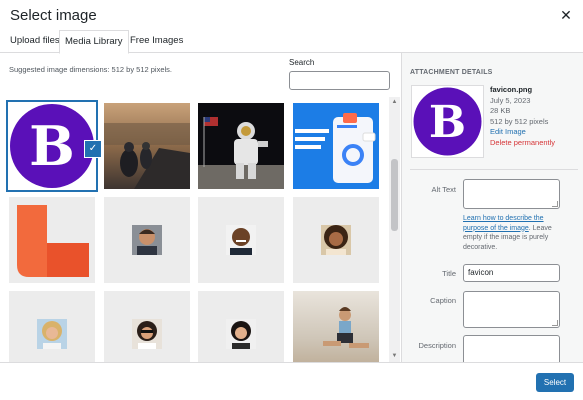 The image size is (583, 400). I want to click on attachment-woman-blonde-avatar, so click(52, 326).